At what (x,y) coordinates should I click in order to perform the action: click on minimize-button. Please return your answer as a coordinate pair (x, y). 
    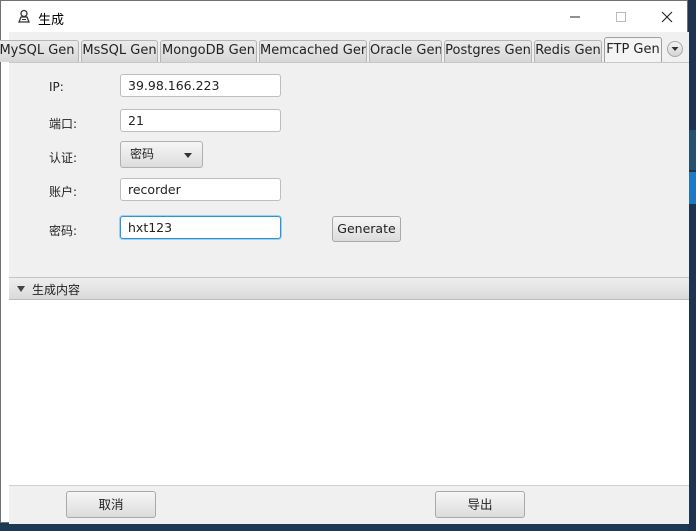
    Looking at the image, I should click on (575, 16).